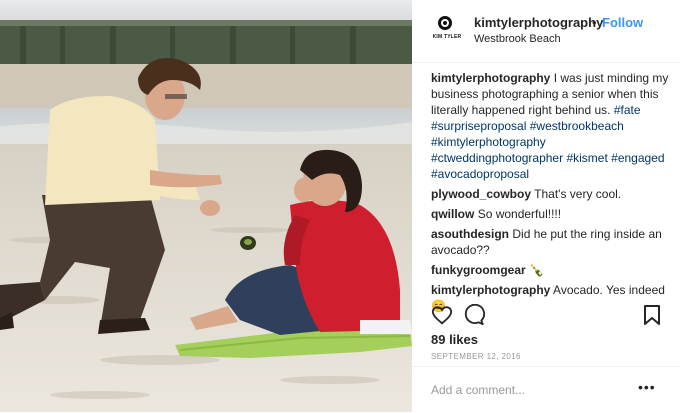 This screenshot has height=413, width=680. I want to click on comment-username: qwillow, so click(452, 214).